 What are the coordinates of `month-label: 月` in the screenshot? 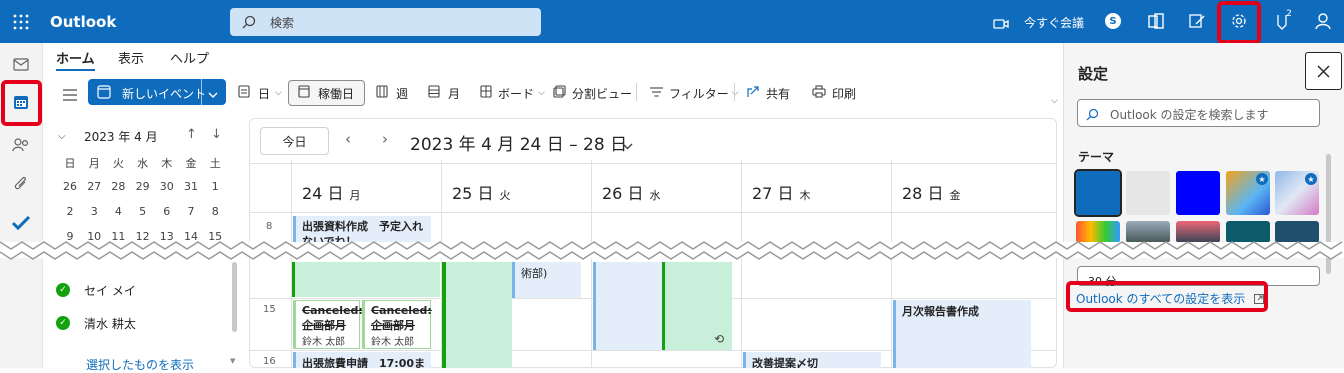 It's located at (454, 93).